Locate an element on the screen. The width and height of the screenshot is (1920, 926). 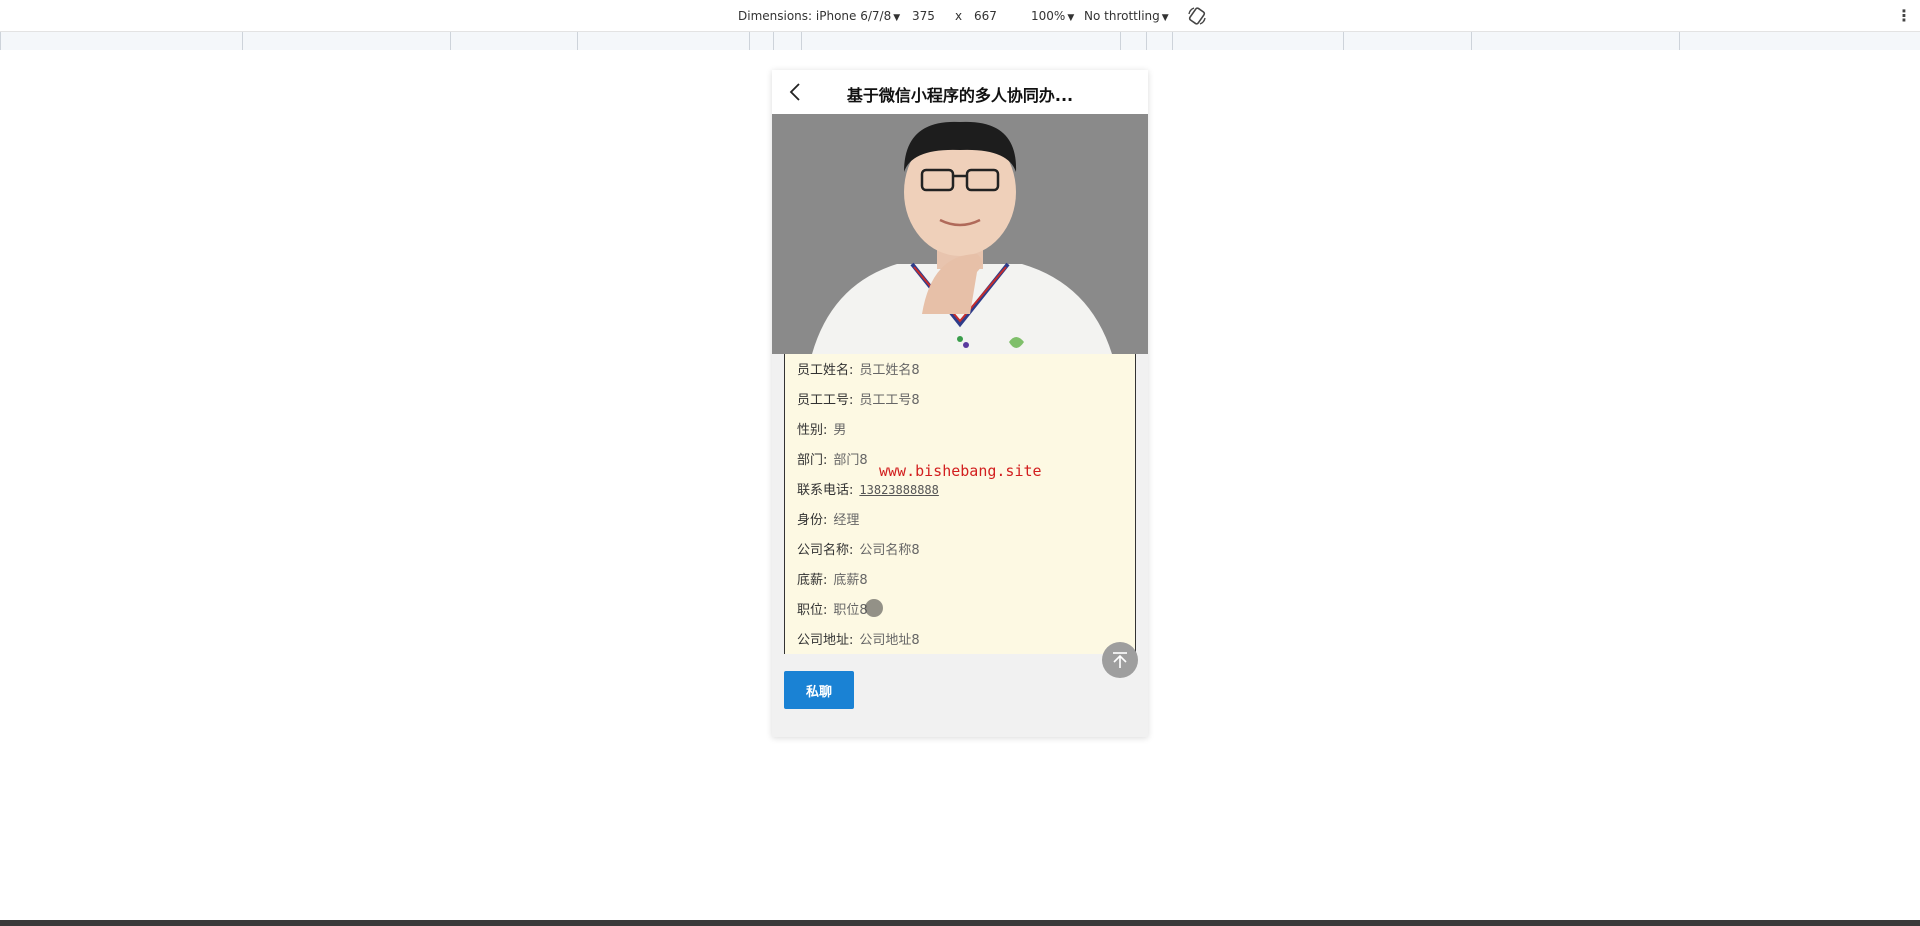
media-query-ruler is located at coordinates (960, 41).